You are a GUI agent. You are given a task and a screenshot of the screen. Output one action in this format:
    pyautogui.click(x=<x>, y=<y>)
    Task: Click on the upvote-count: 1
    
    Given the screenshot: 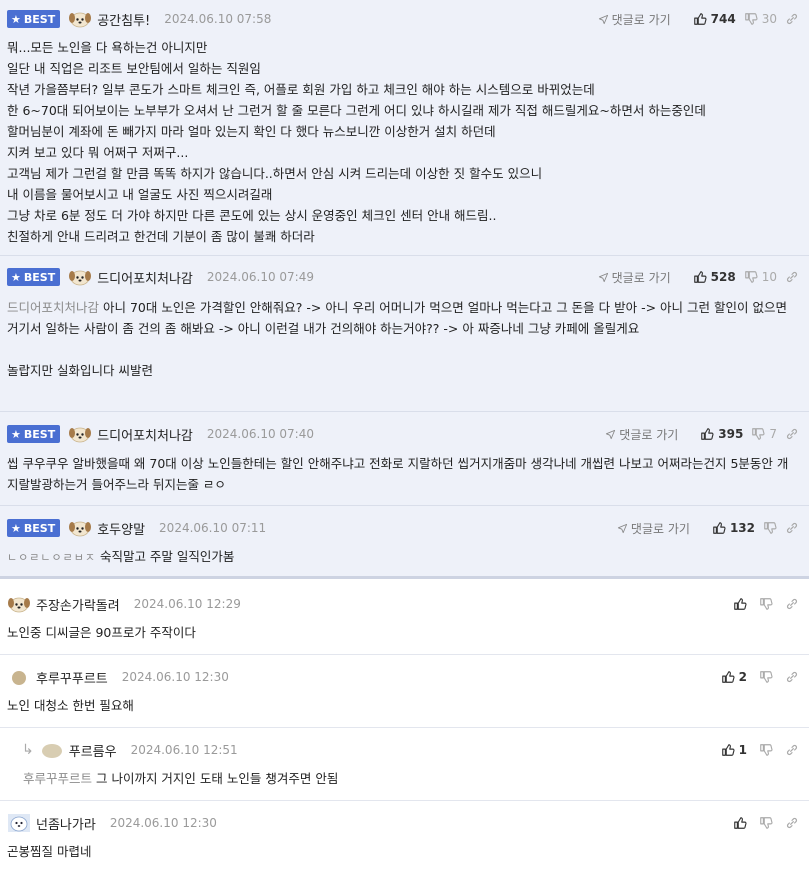 What is the action you would take?
    pyautogui.click(x=742, y=750)
    